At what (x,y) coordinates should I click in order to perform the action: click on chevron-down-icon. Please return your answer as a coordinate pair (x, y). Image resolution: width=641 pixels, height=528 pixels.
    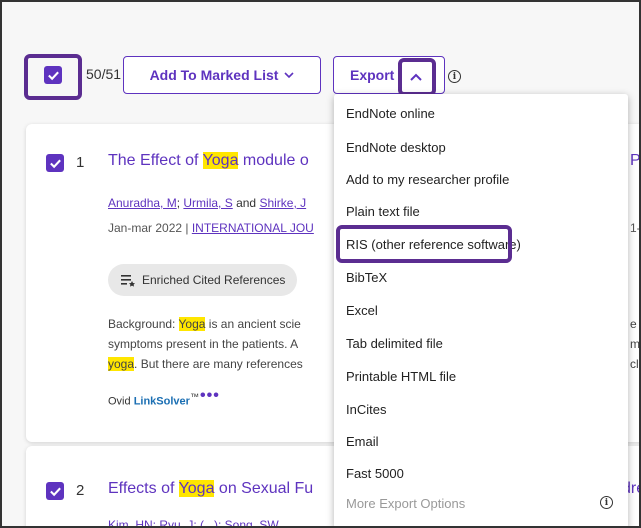
    Looking at the image, I should click on (289, 75).